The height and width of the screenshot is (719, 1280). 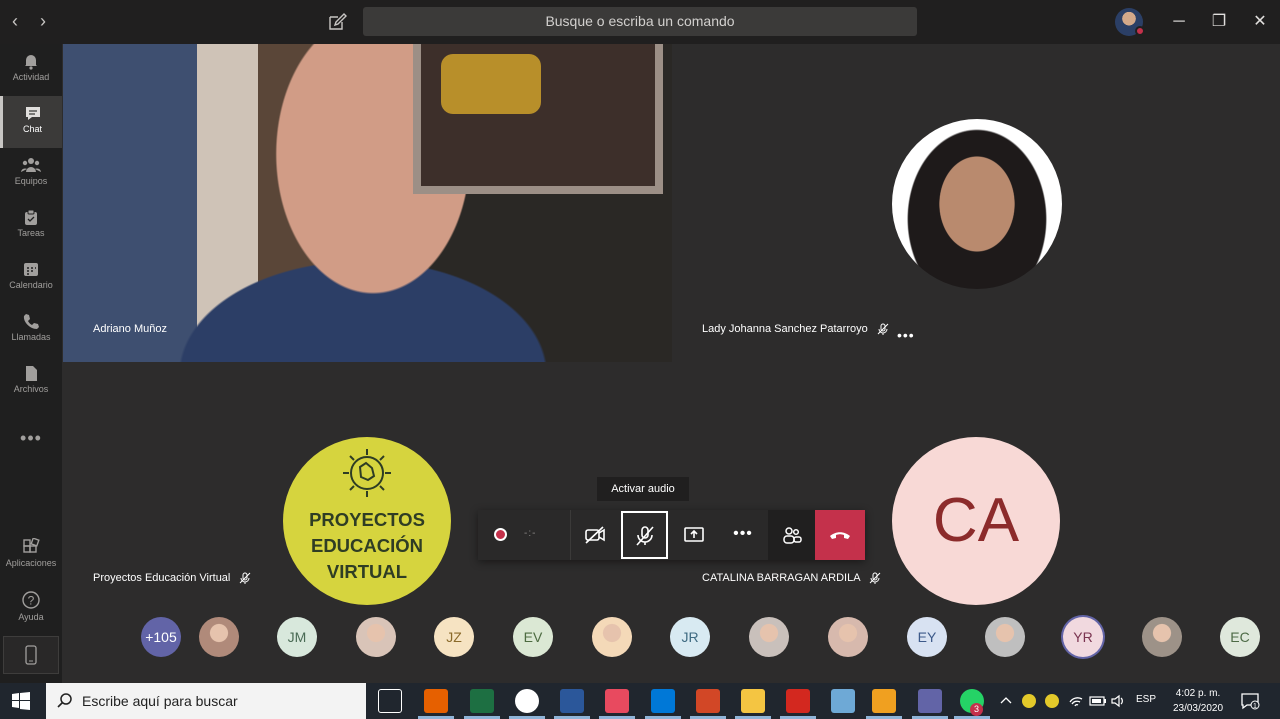 What do you see at coordinates (781, 578) in the screenshot?
I see `name-text: CATALINA BARRAGAN ARDILA` at bounding box center [781, 578].